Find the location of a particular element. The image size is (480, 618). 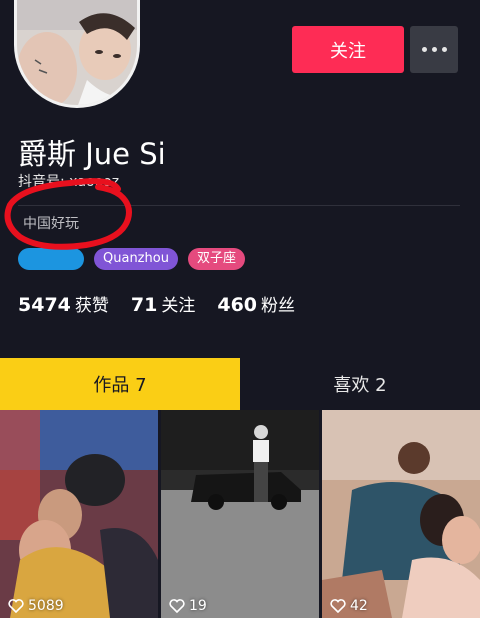

tag-obscured is located at coordinates (51, 259).